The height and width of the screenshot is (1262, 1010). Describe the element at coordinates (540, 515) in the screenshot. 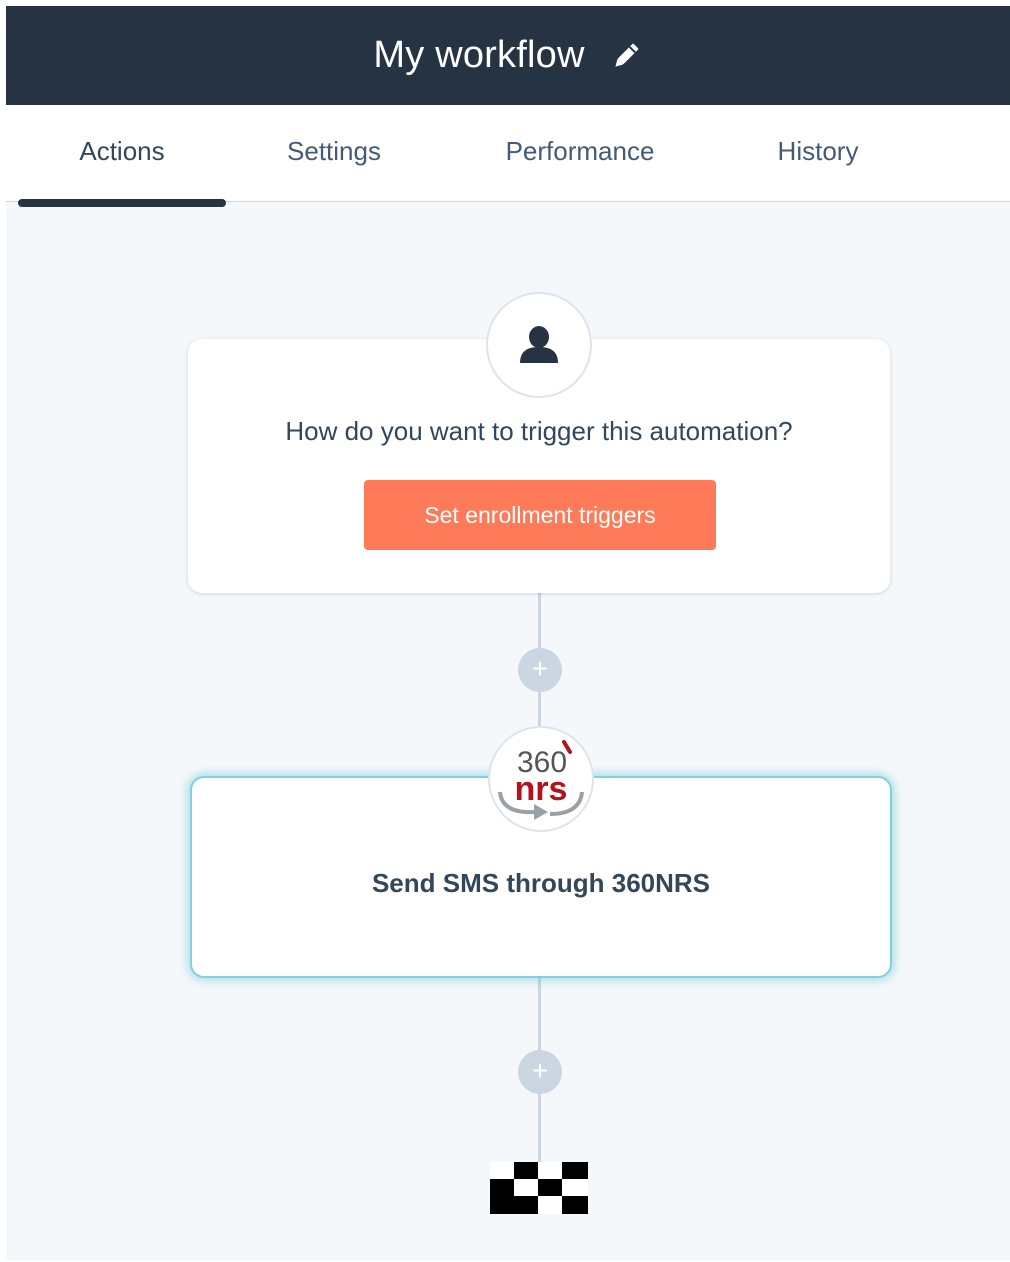

I see `set-enrollment-triggers-button: Set enrollment triggers` at that location.